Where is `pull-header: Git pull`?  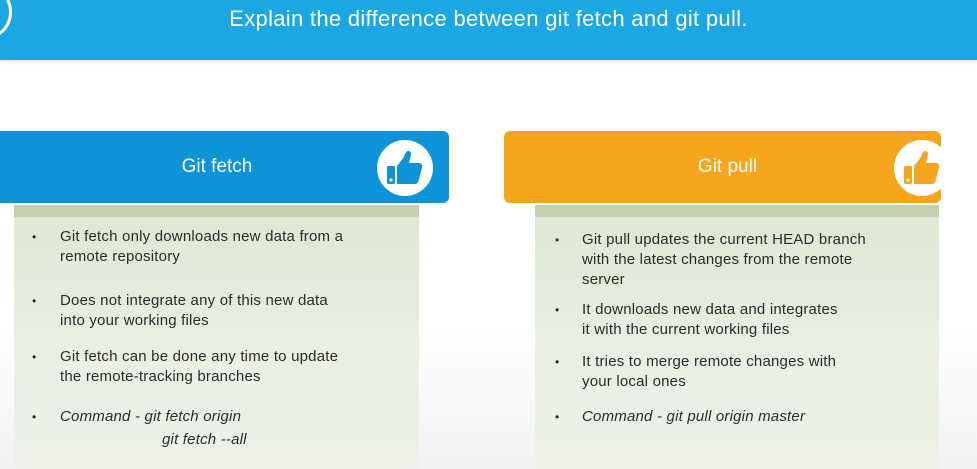
pull-header: Git pull is located at coordinates (727, 167).